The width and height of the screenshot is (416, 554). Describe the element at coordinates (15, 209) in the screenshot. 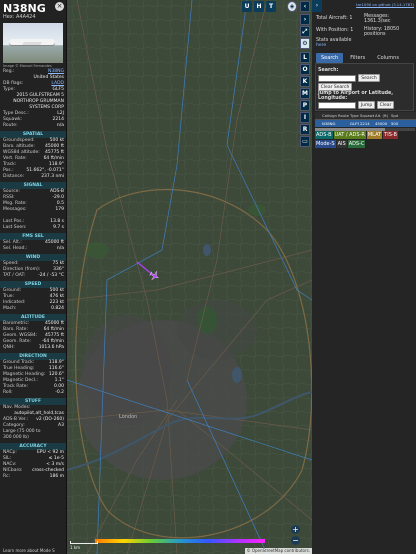

I see `info-label: Messages:` at that location.